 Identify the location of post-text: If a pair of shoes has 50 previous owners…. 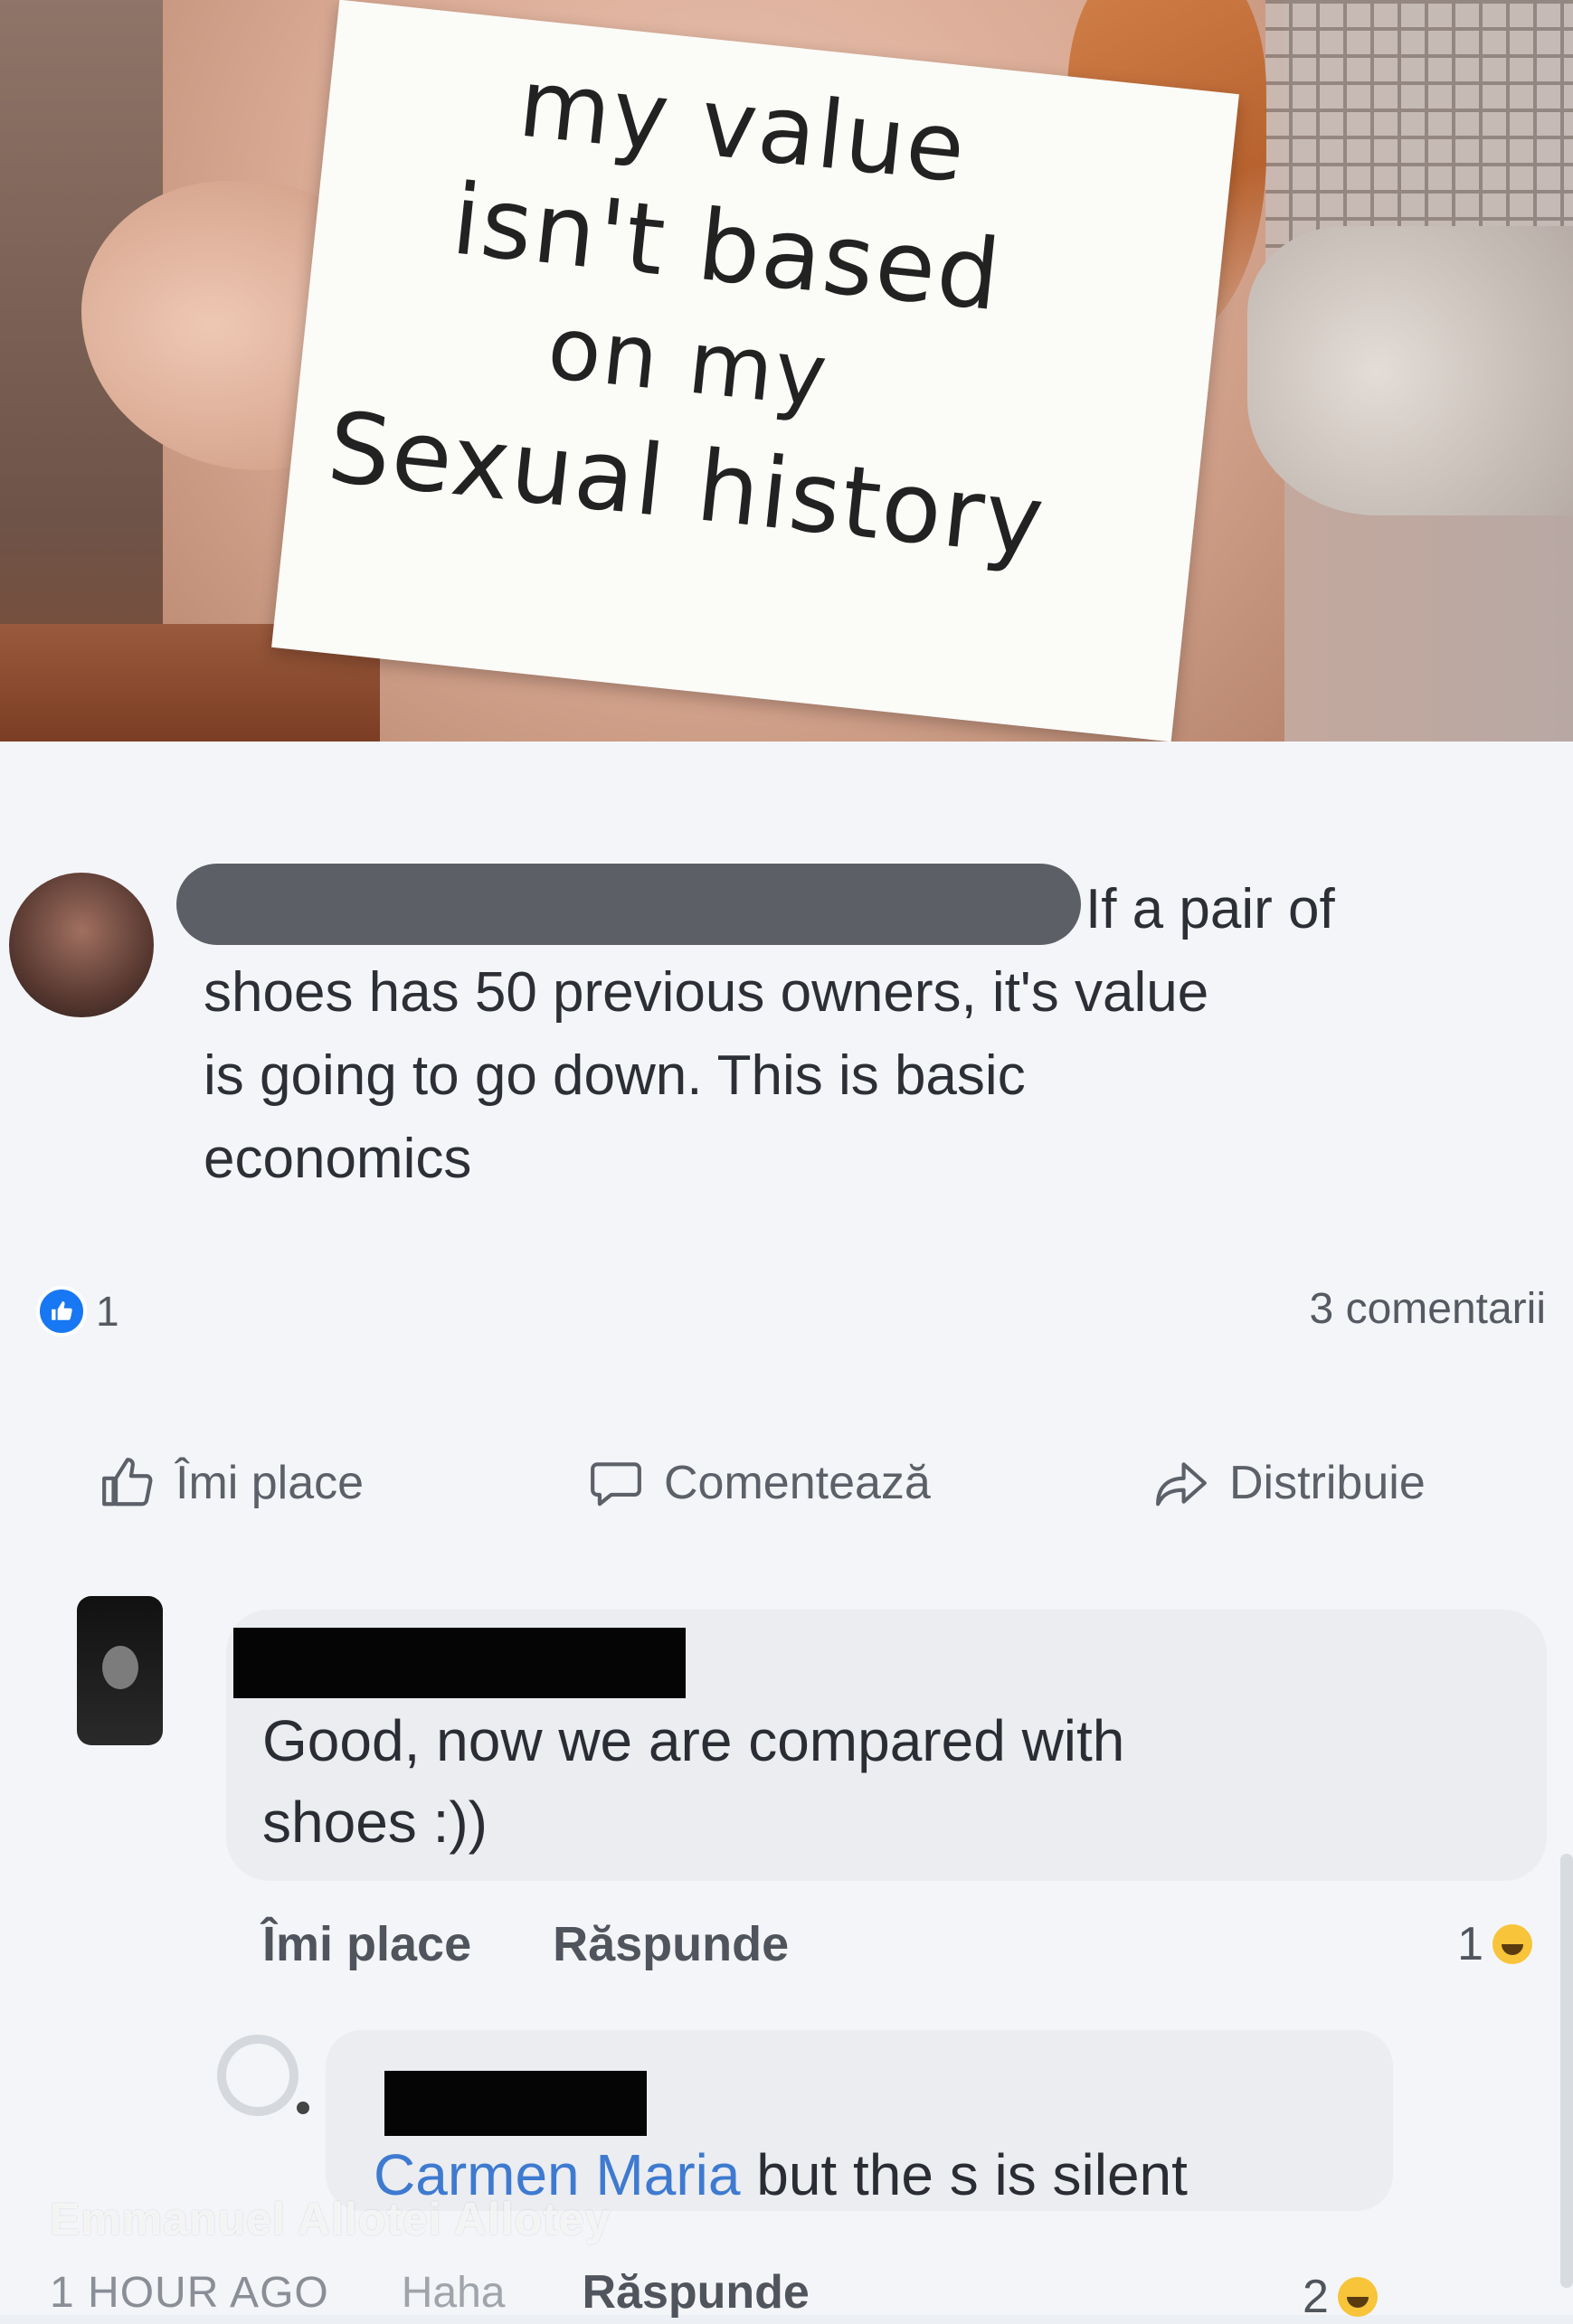
(769, 1034).